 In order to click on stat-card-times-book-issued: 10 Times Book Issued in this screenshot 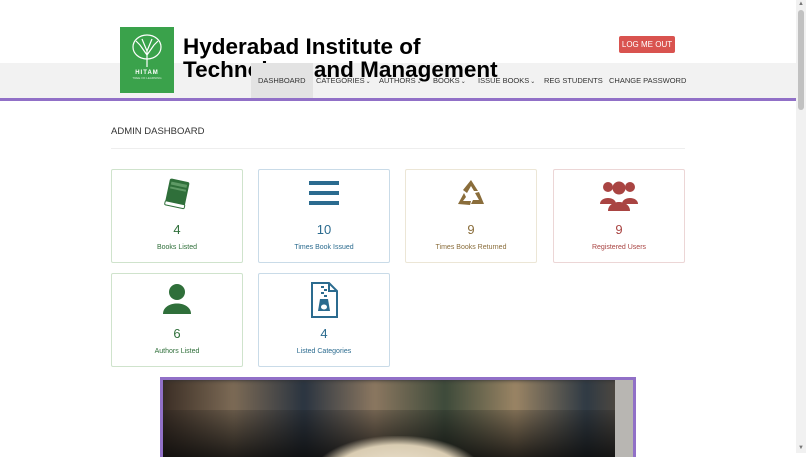, I will do `click(324, 216)`.